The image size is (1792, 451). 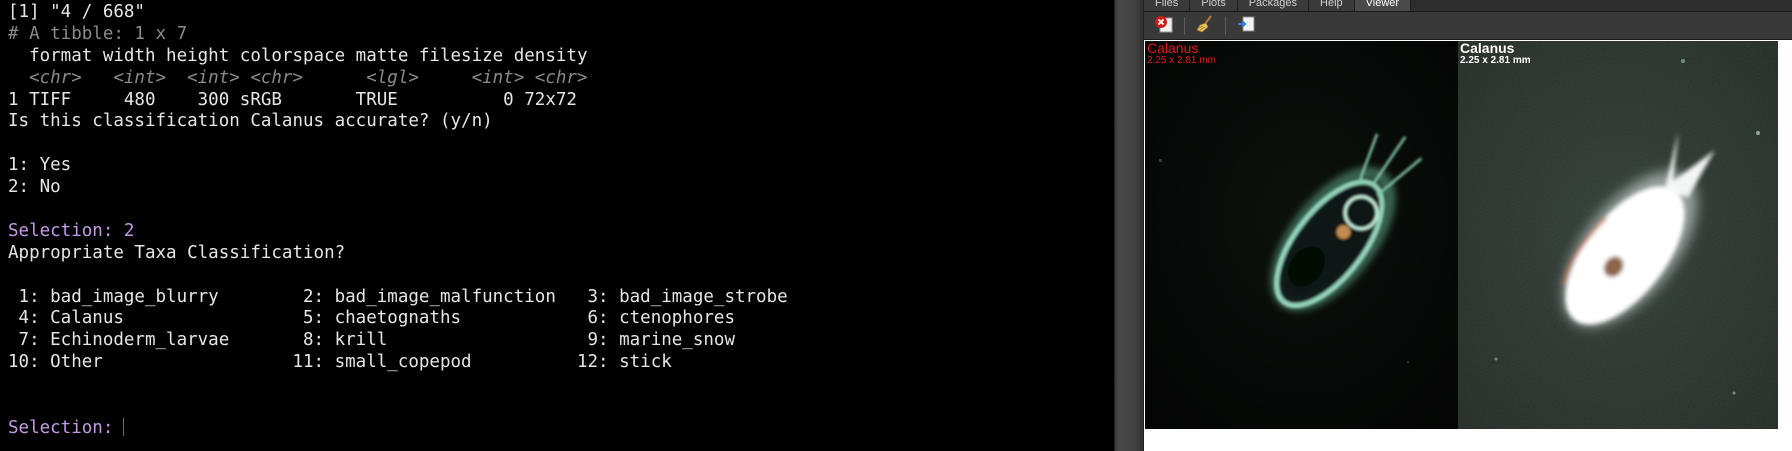 I want to click on right-image-title: Calanus, so click(x=1487, y=48).